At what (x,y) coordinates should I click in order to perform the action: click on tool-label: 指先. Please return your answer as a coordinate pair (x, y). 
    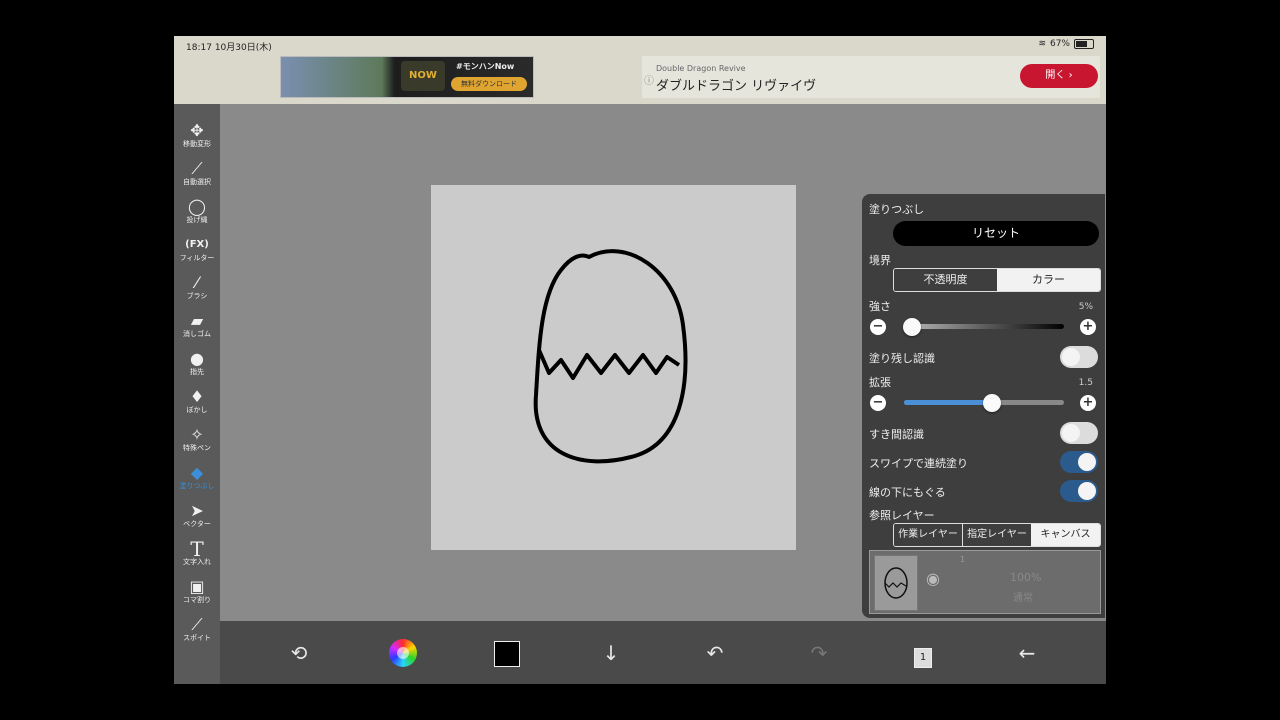
    Looking at the image, I should click on (197, 372).